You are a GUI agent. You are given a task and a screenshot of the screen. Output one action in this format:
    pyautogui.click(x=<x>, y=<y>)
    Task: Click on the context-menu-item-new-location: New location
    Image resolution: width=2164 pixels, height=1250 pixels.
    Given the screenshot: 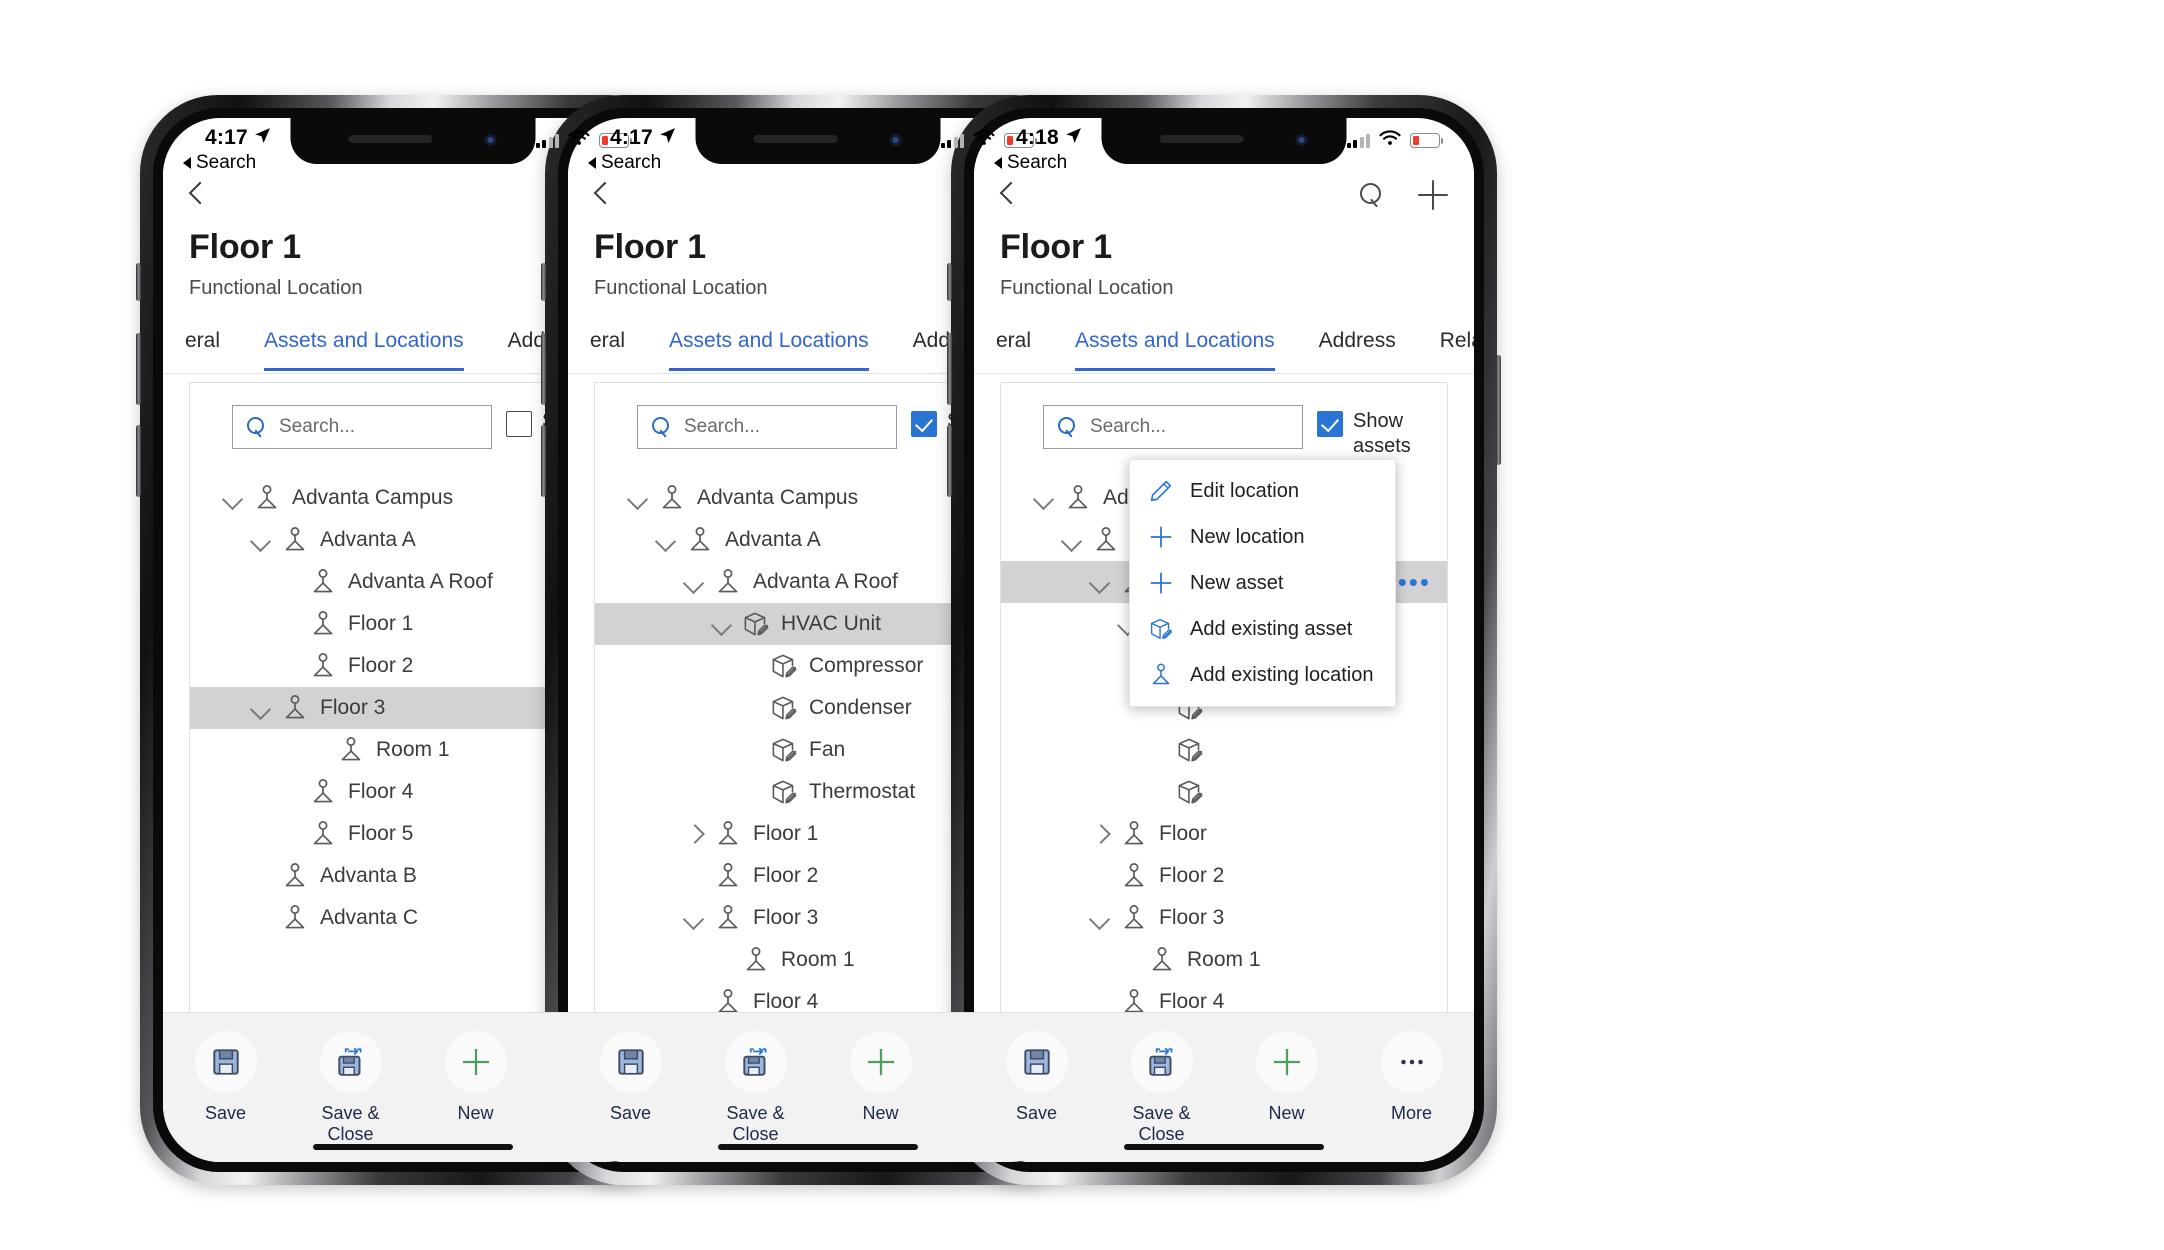 What is the action you would take?
    pyautogui.click(x=1262, y=537)
    